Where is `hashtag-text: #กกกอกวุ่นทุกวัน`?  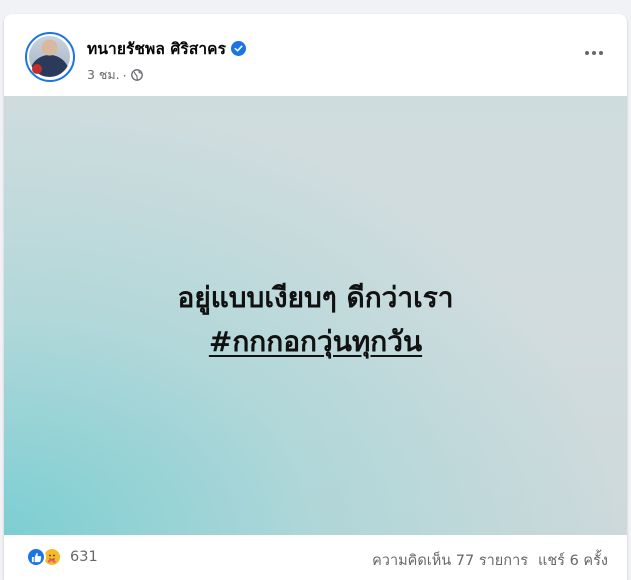 hashtag-text: #กกกอกวุ่นทุกวัน is located at coordinates (315, 341).